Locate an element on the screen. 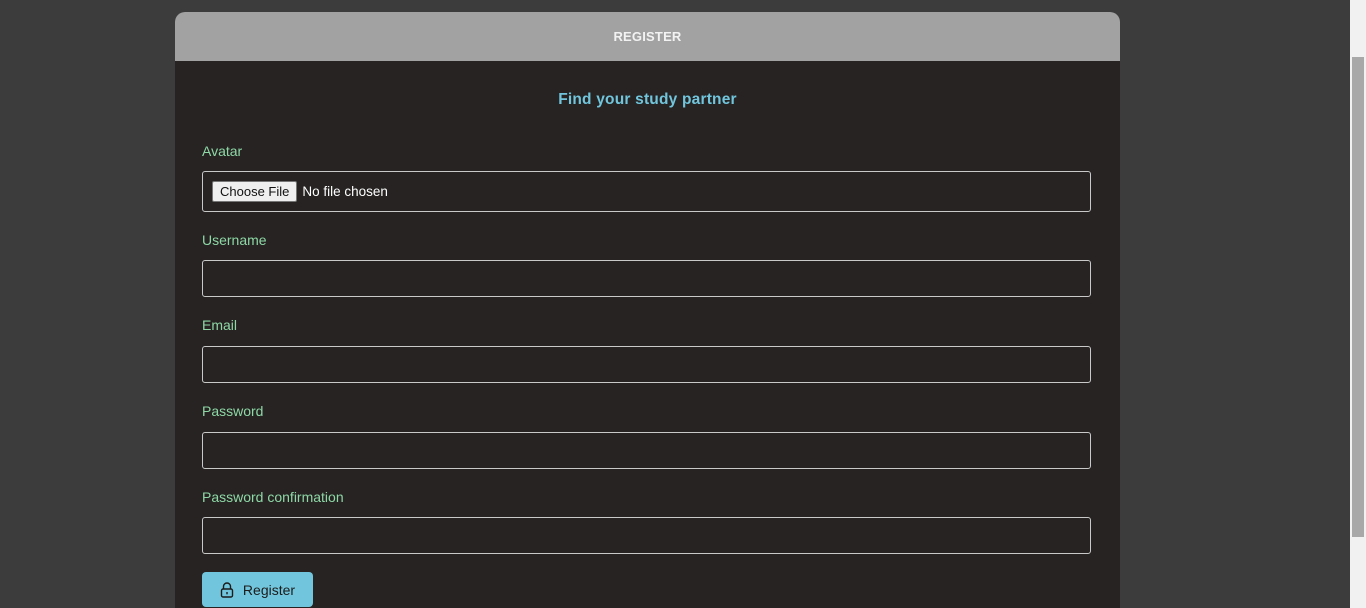 This screenshot has height=608, width=1366. password-confirmation-label: Password confirmation is located at coordinates (273, 497).